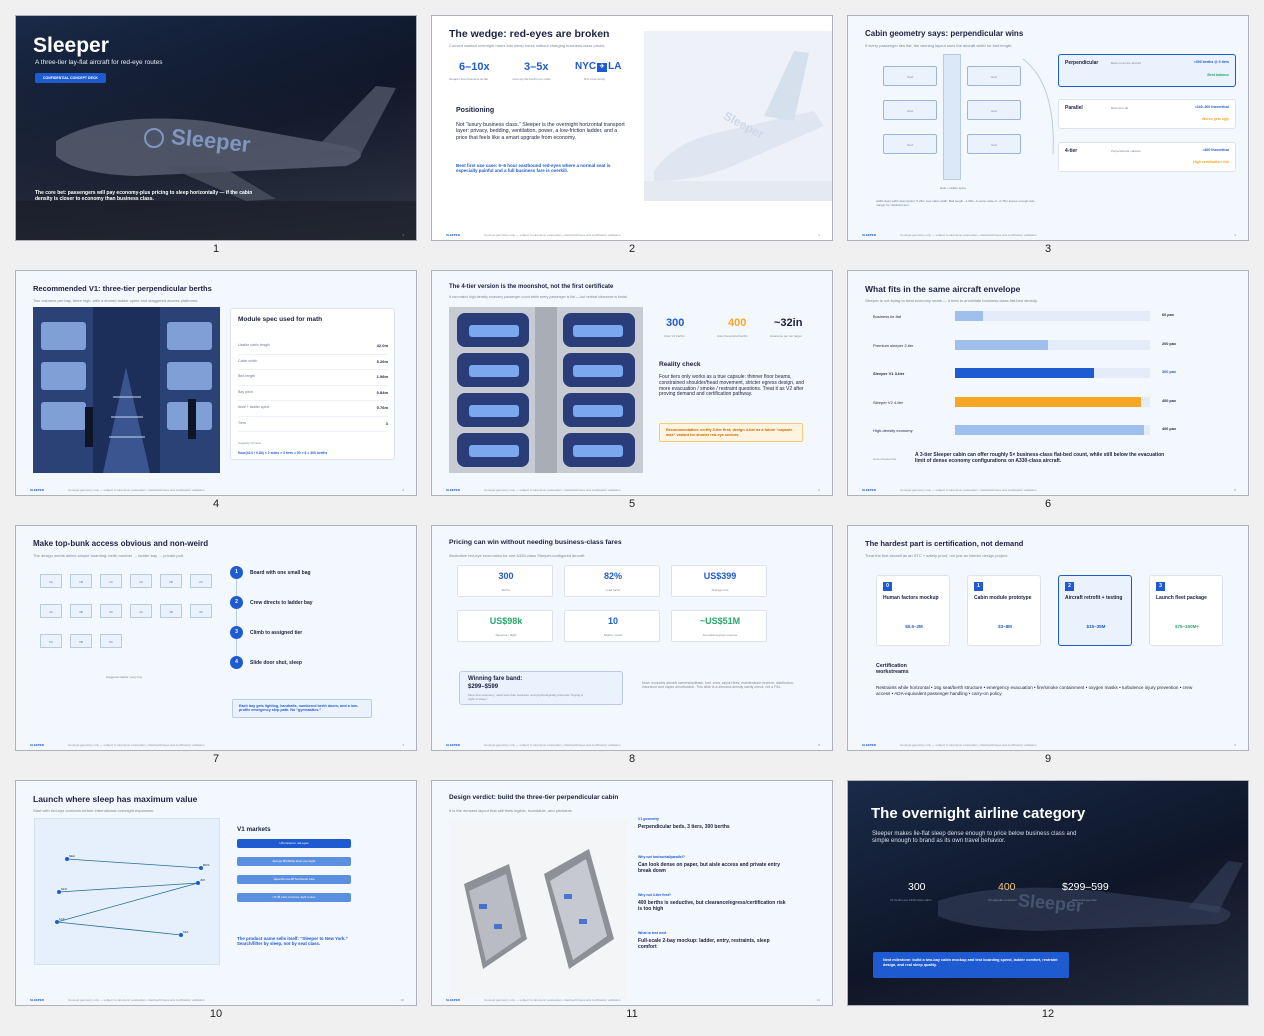  What do you see at coordinates (495, 679) in the screenshot?
I see `fare-band-heading: Winning fare band:` at bounding box center [495, 679].